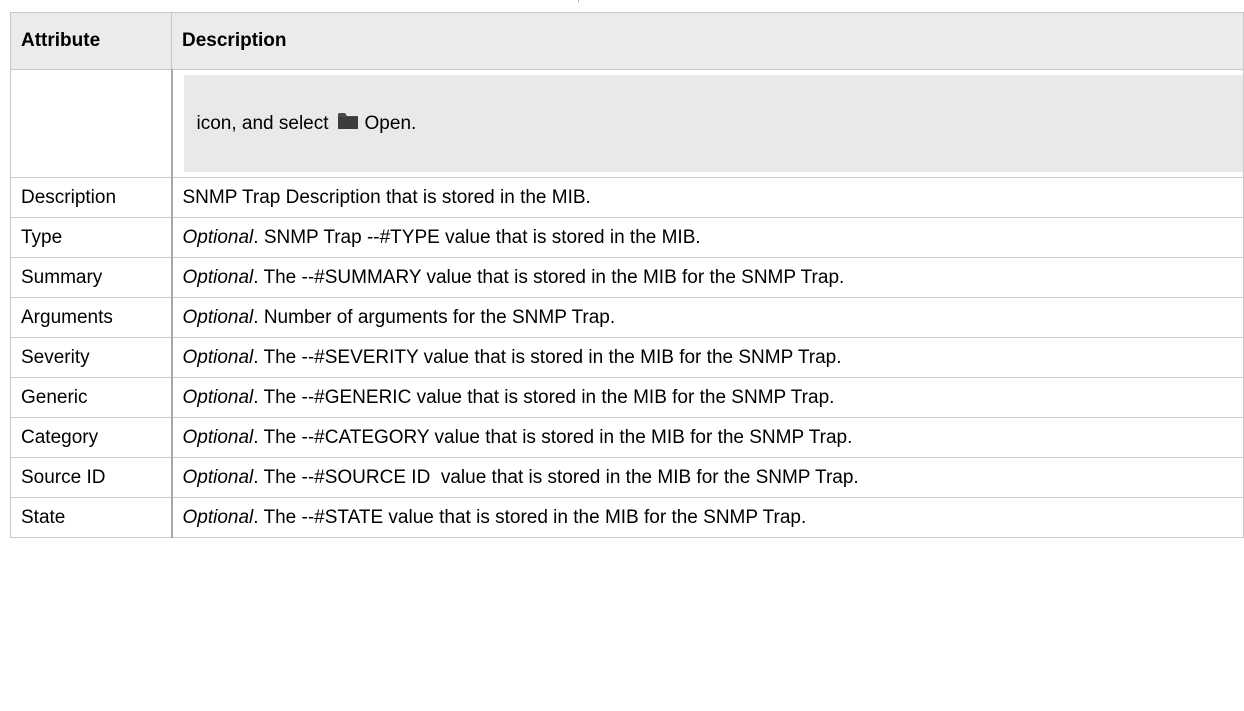  What do you see at coordinates (91, 123) in the screenshot?
I see `note-attribute-cell` at bounding box center [91, 123].